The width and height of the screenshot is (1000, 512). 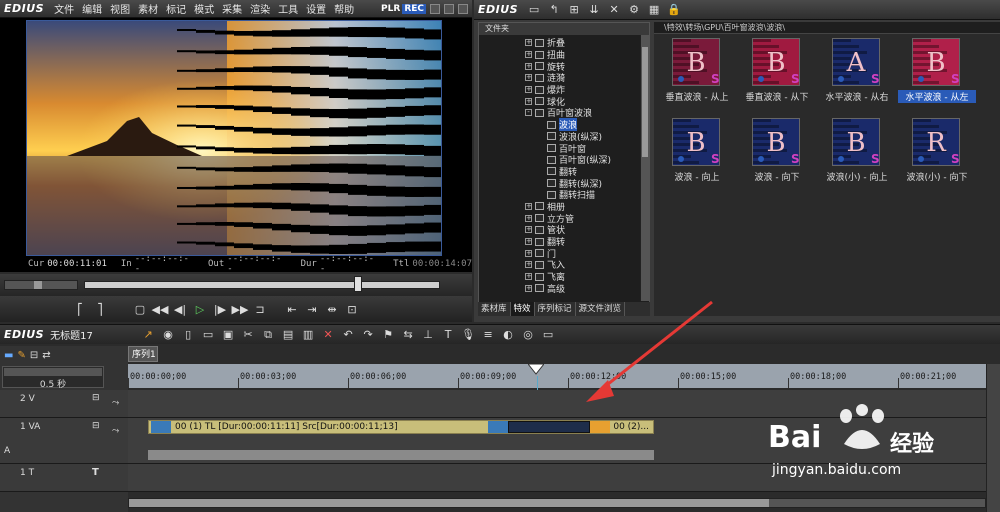 I want to click on tree-item: + 翻转, so click(x=582, y=242).